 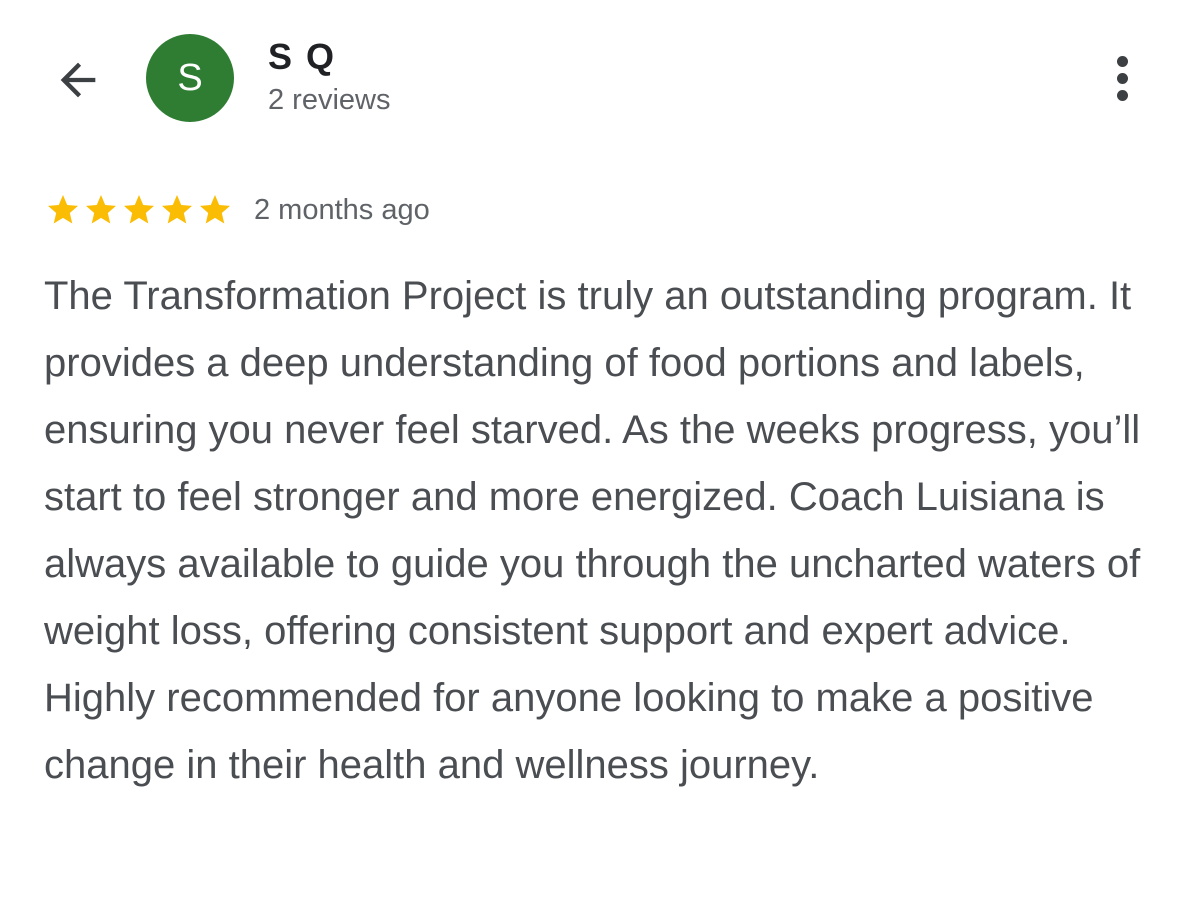 I want to click on reviewer-name: S Q, so click(x=302, y=57).